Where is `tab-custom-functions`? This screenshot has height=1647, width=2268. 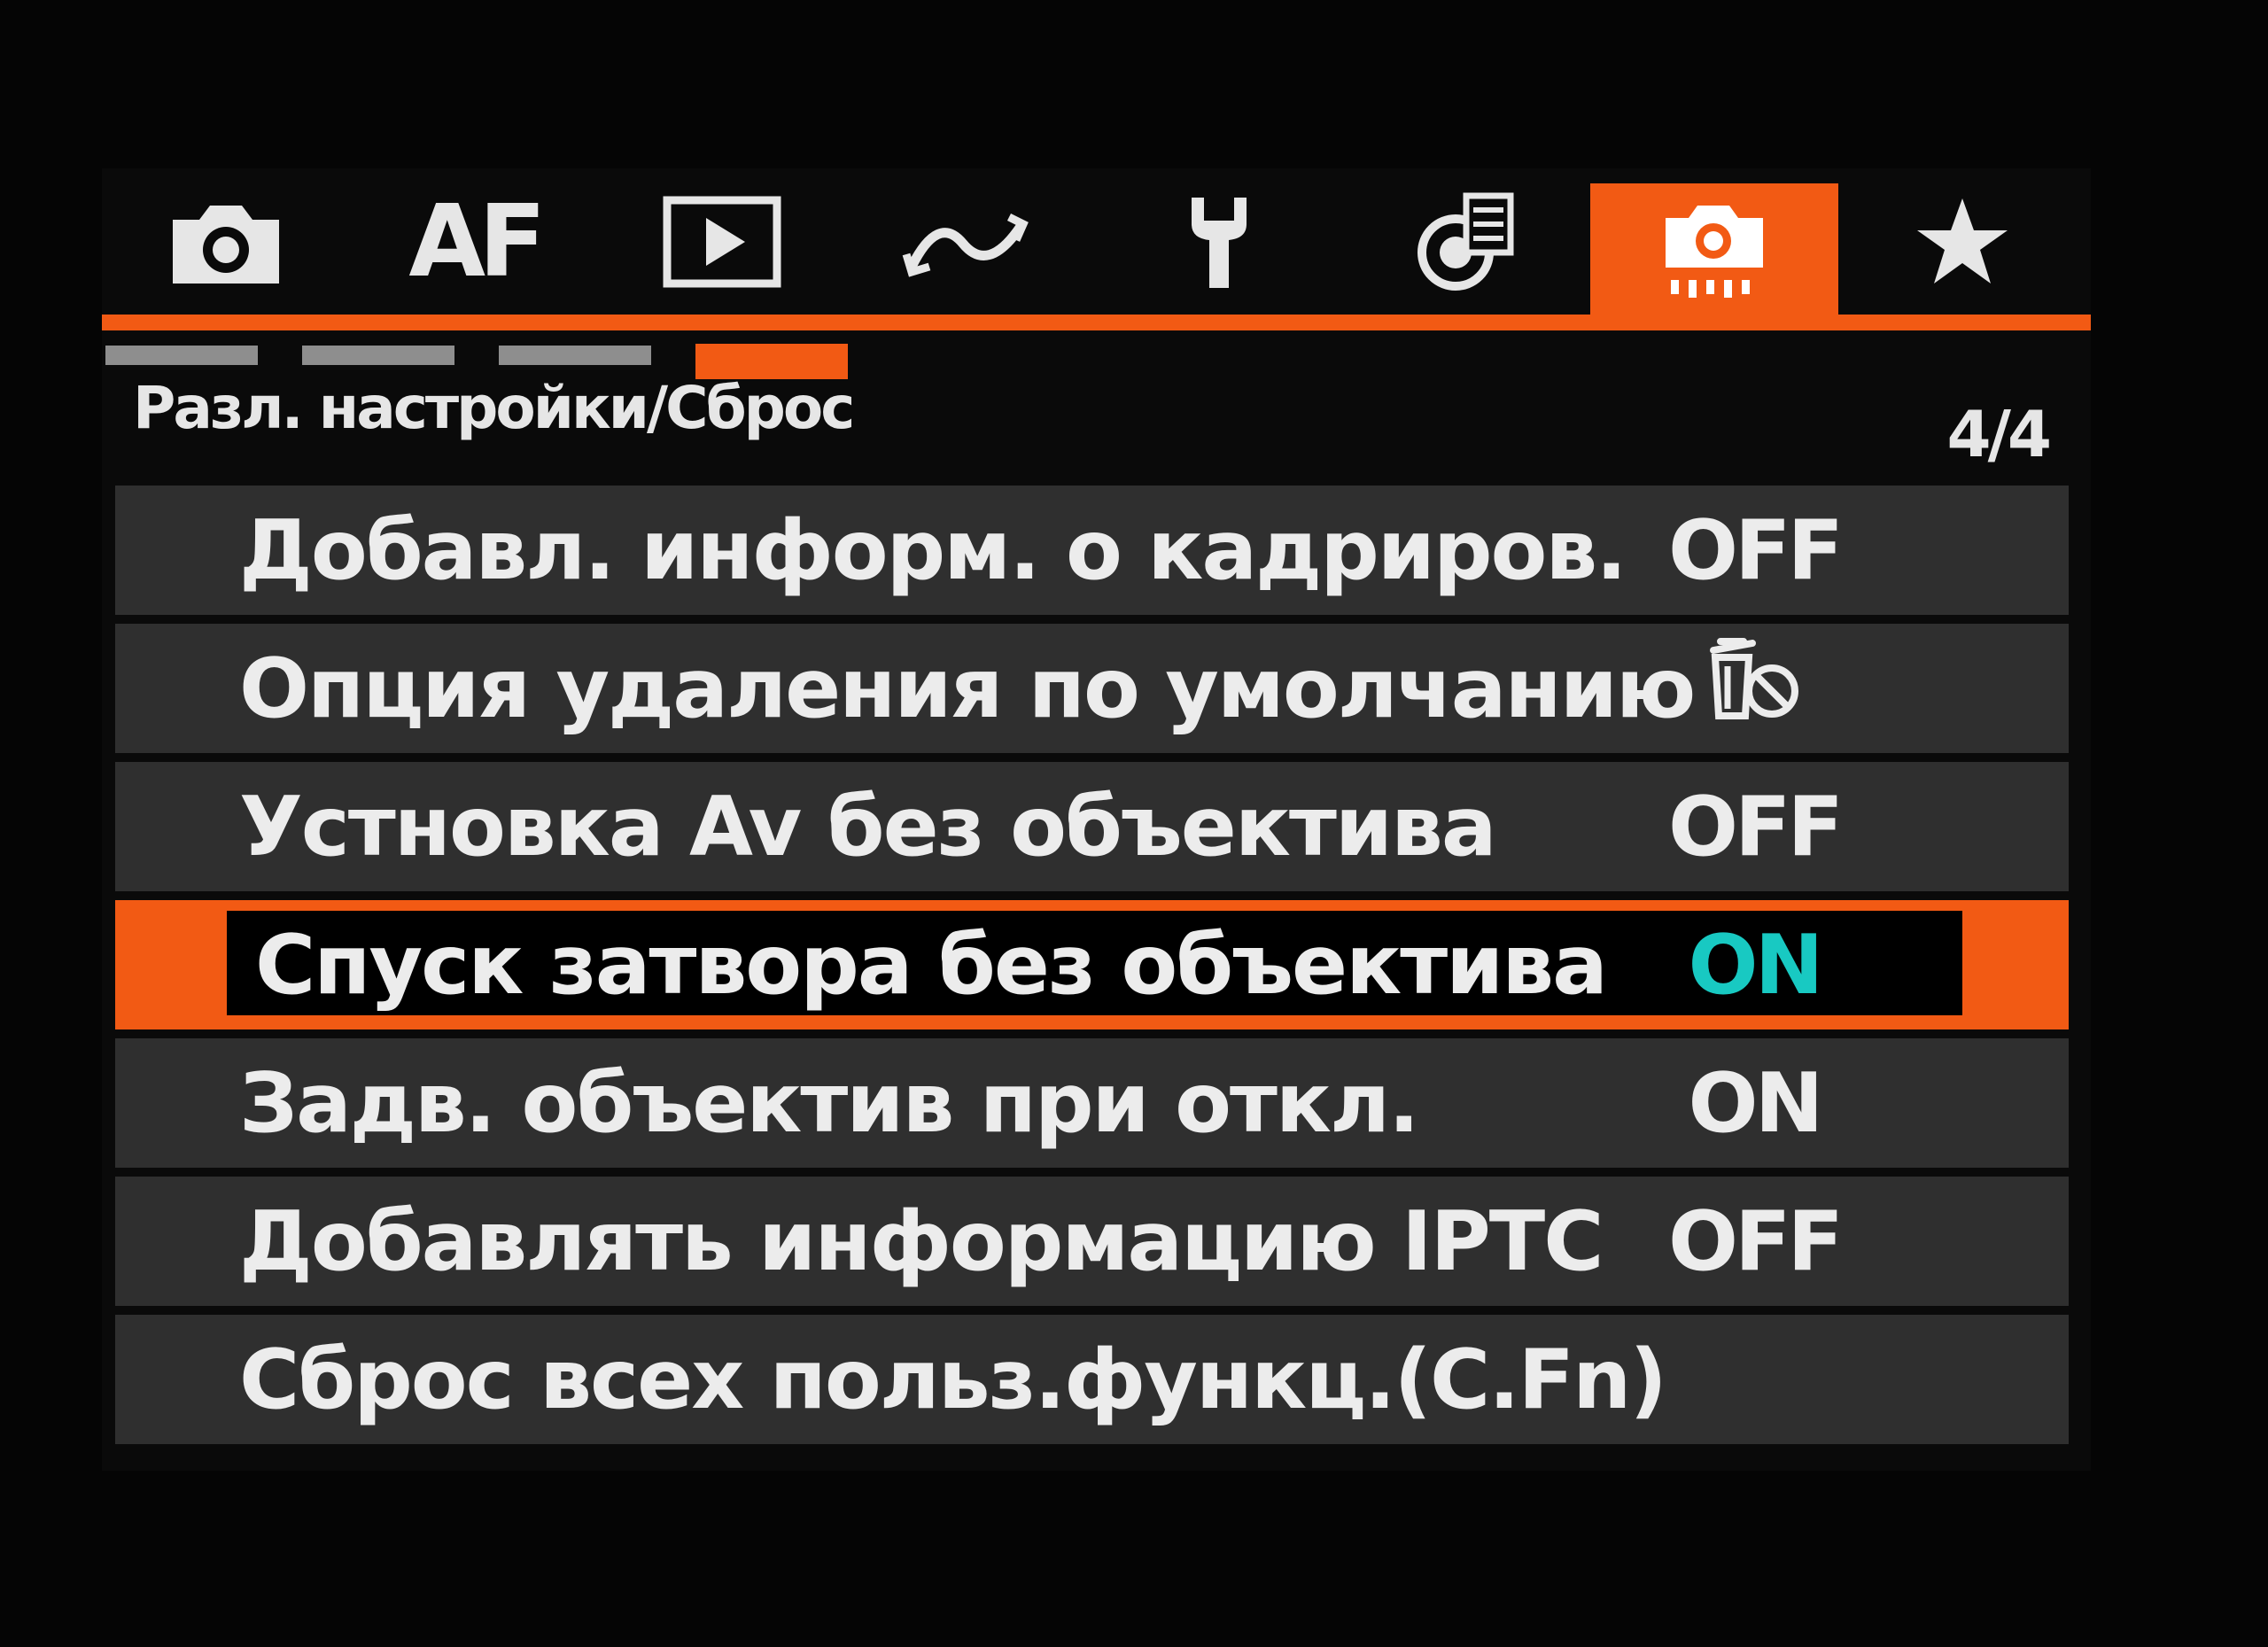 tab-custom-functions is located at coordinates (1714, 249).